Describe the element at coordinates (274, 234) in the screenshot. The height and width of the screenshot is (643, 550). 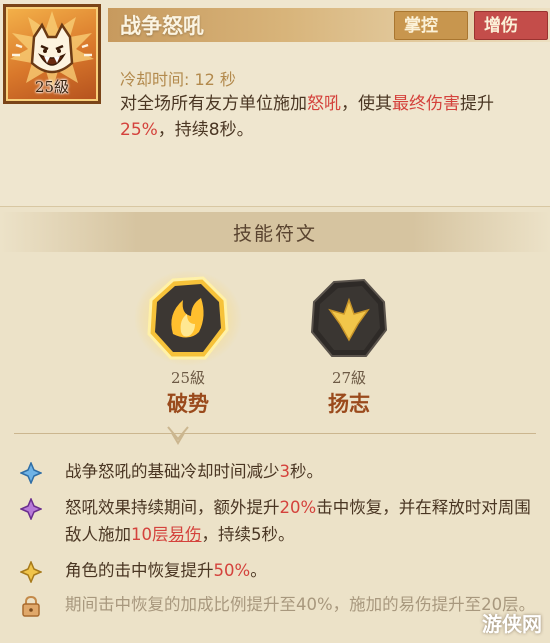
I see `rune-section-title: 技能符文` at that location.